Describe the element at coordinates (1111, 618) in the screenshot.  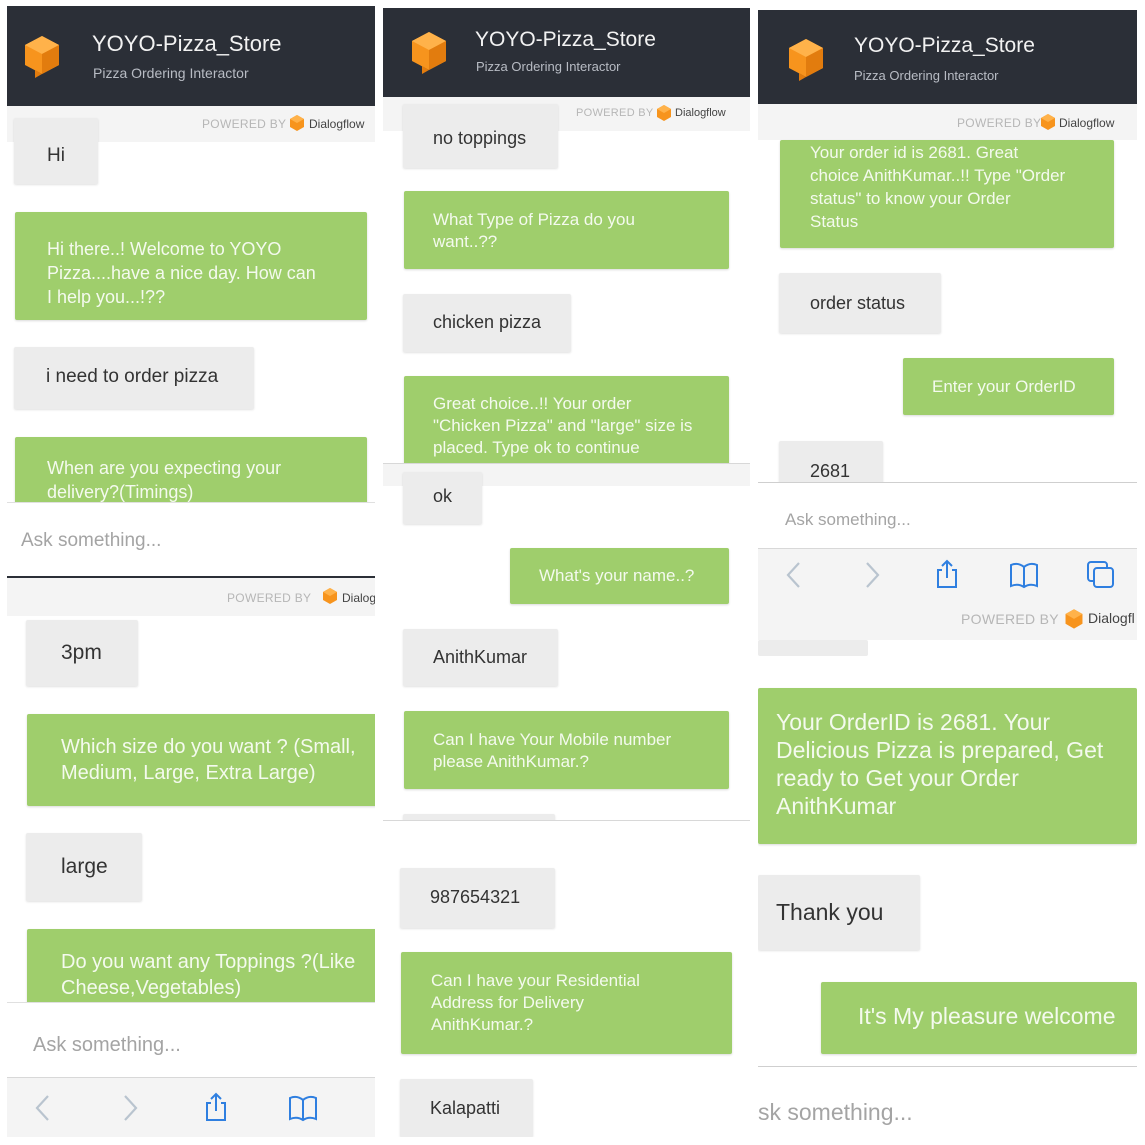
I see `dialogflow-brand: Dialogfl` at that location.